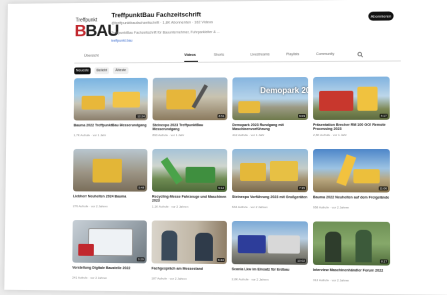 The width and height of the screenshot is (447, 295). Describe the element at coordinates (351, 197) in the screenshot. I see `video-title: Bauma 2022 Neuheiten auf dem Freigelände` at that location.